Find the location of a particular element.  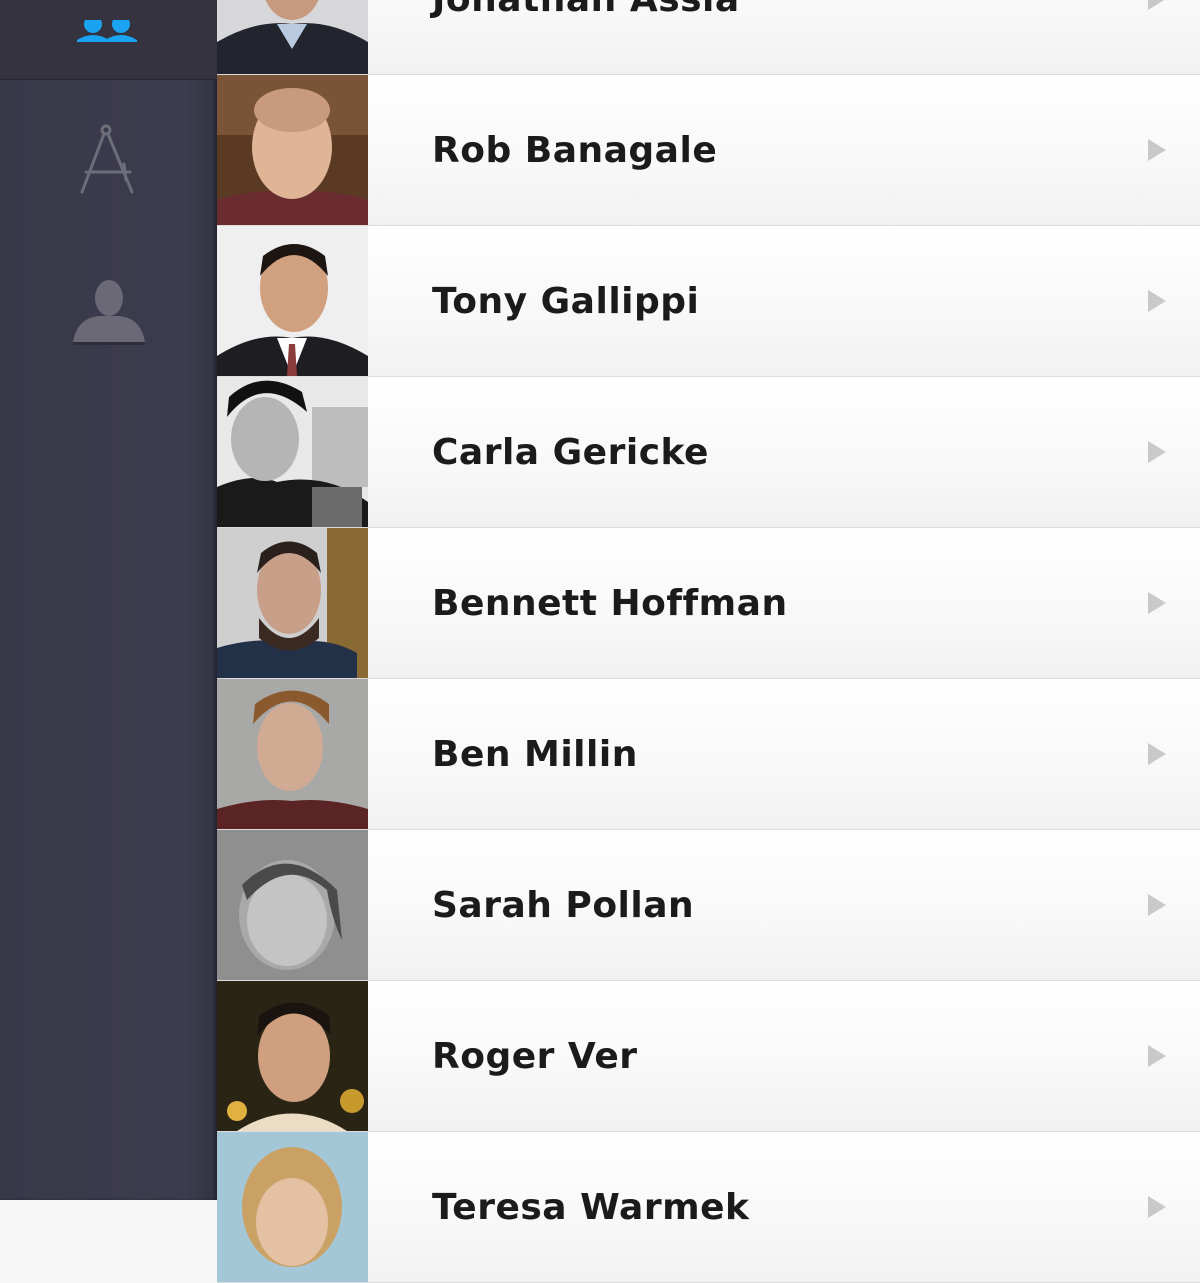

sidebar-item-contacts is located at coordinates (108, 40).